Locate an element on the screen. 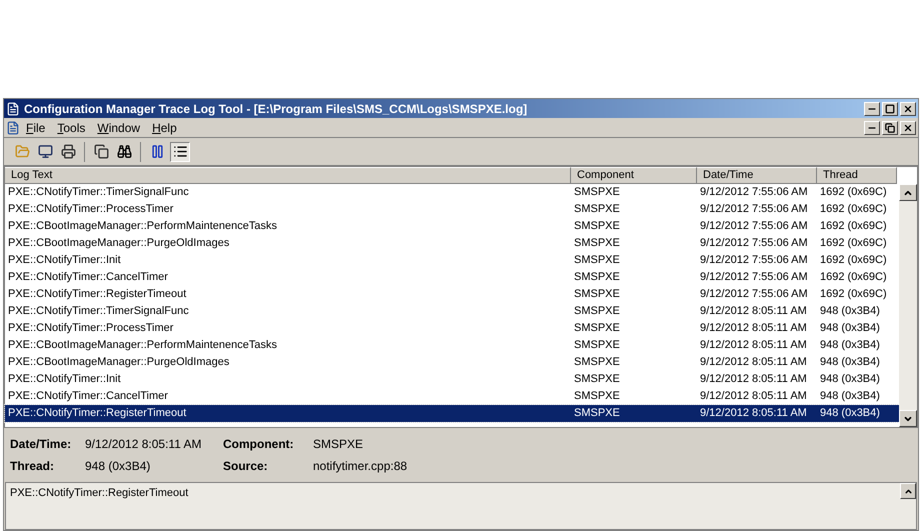 The height and width of the screenshot is (531, 922). column-header: Component is located at coordinates (634, 175).